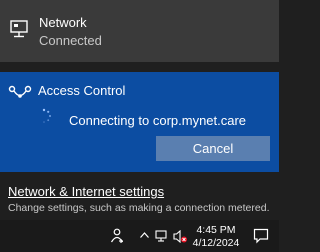  I want to click on vpn-connection-status: Connecting to corp.mynet.care, so click(158, 120).